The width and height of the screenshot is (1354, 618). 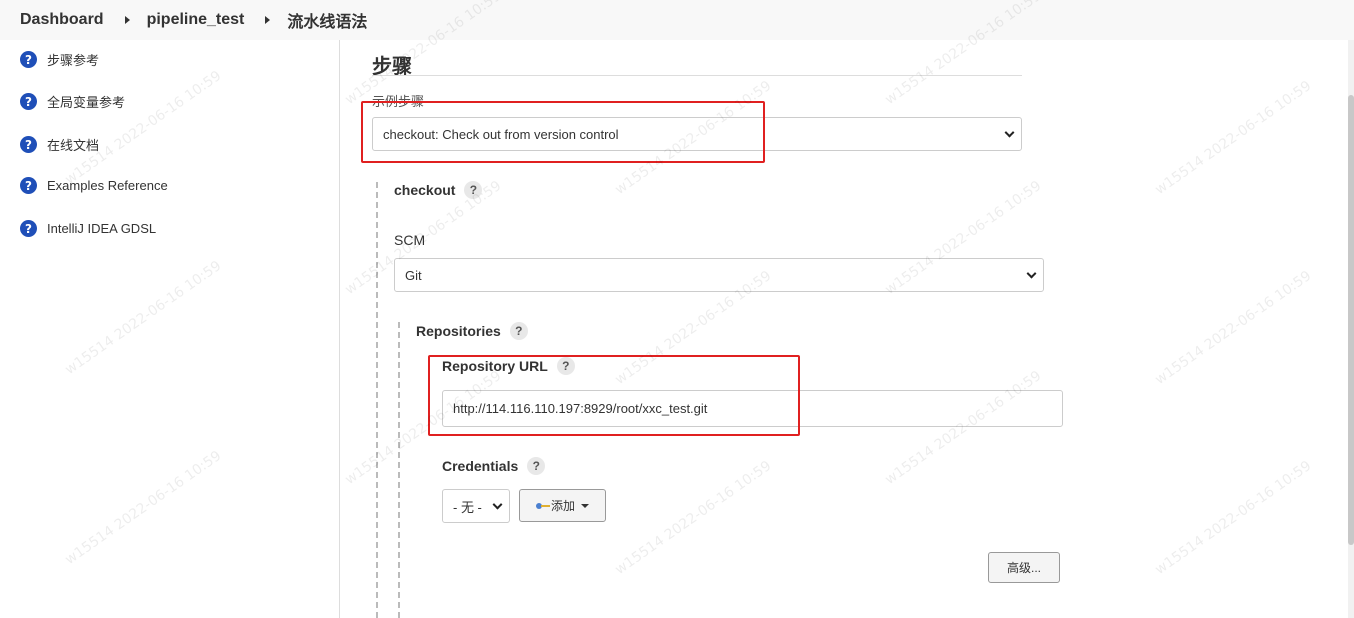 I want to click on breadcrumb-pipeline-test: pipeline_test, so click(x=196, y=20).